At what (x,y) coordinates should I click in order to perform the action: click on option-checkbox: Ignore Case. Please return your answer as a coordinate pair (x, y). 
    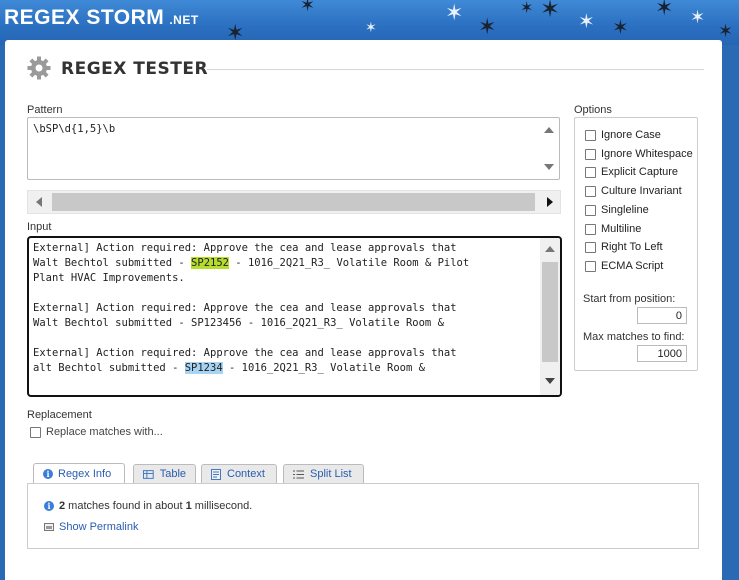
    Looking at the image, I should click on (623, 135).